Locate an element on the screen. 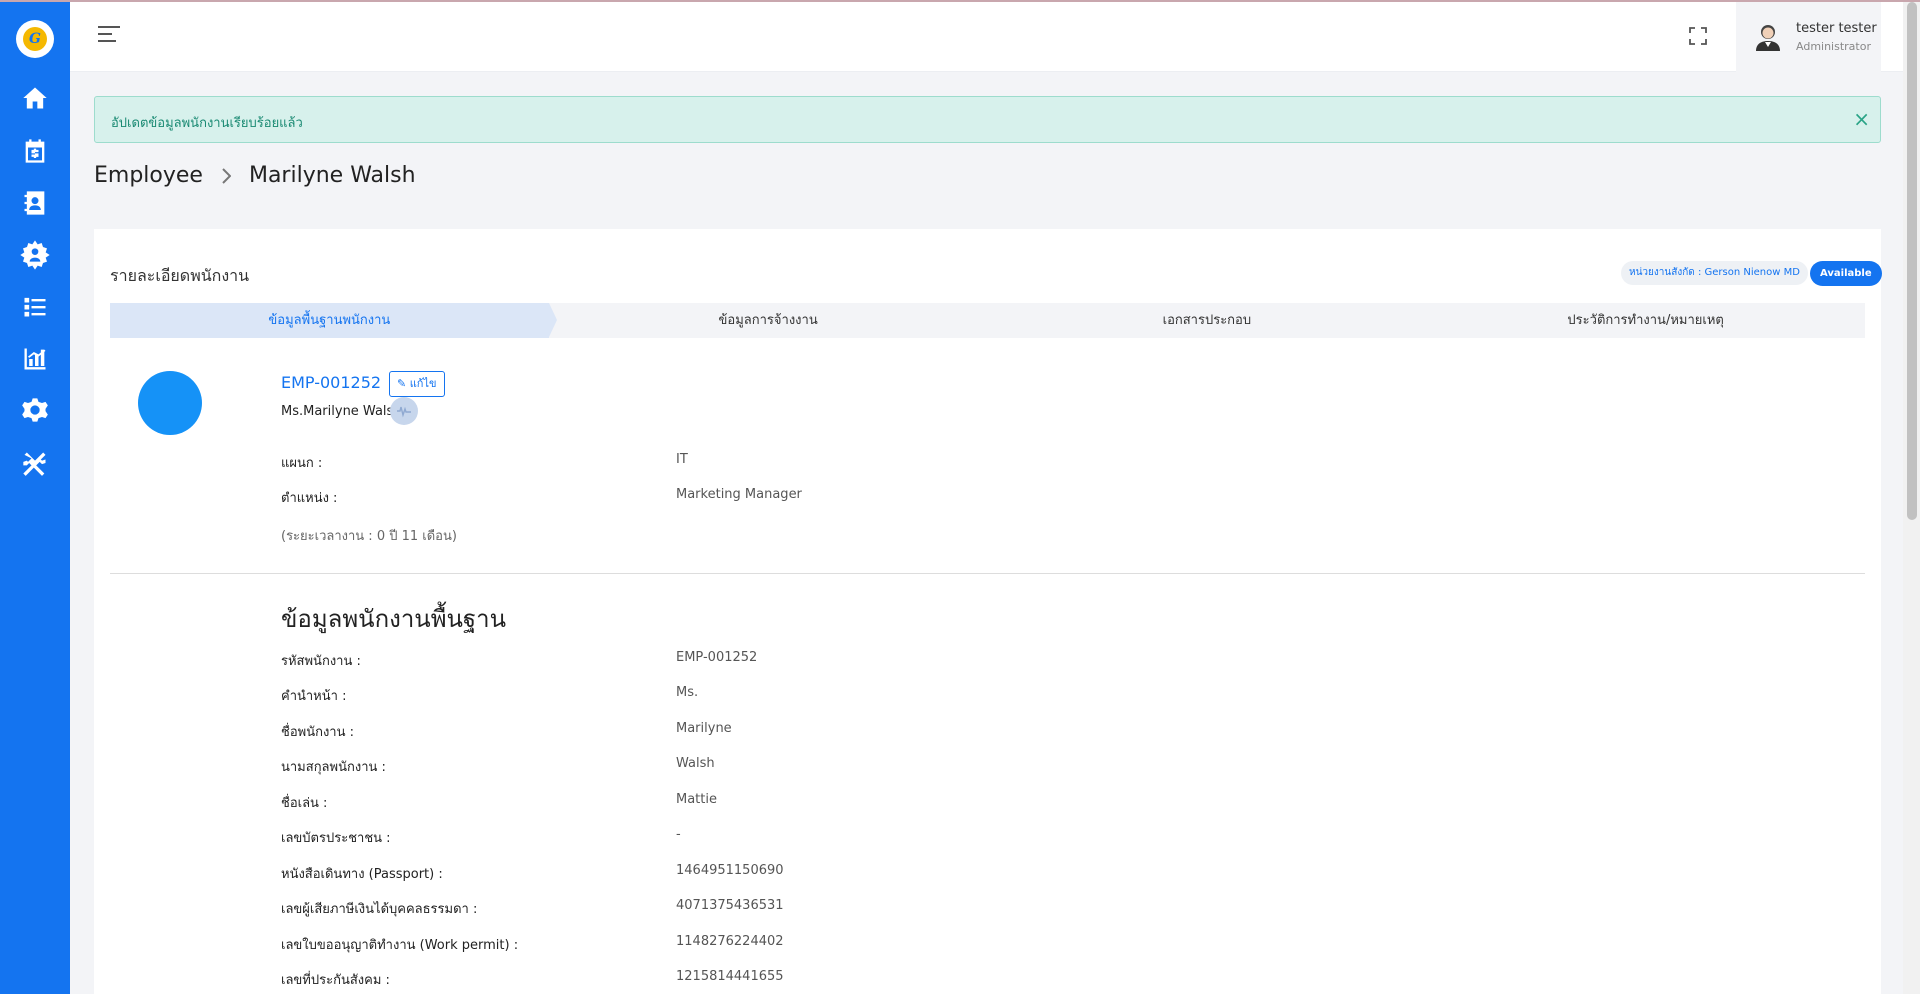 The image size is (1920, 994). address-book-icon is located at coordinates (34, 203).